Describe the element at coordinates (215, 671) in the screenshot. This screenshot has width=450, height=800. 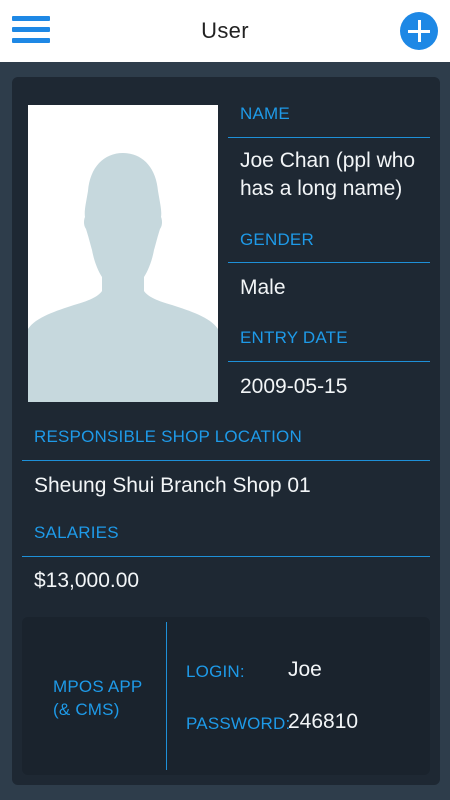
I see `login-label: LOGIN:` at that location.